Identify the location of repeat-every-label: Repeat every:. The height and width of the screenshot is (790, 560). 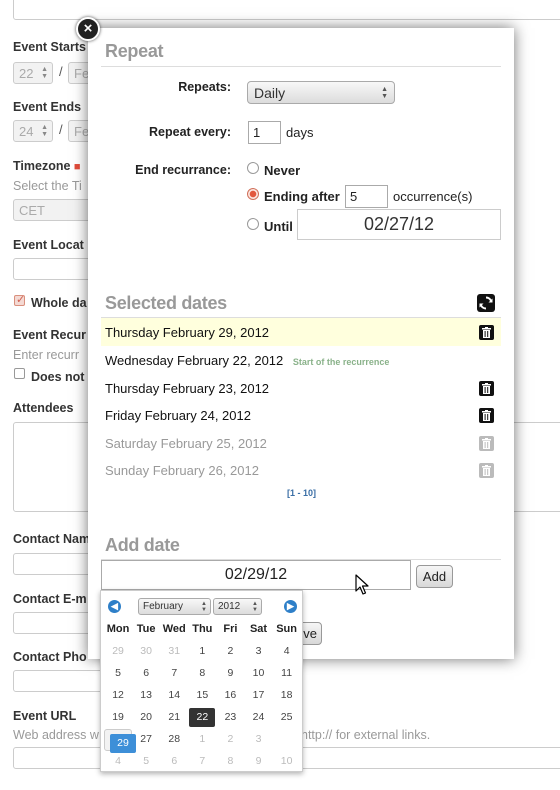
(190, 132).